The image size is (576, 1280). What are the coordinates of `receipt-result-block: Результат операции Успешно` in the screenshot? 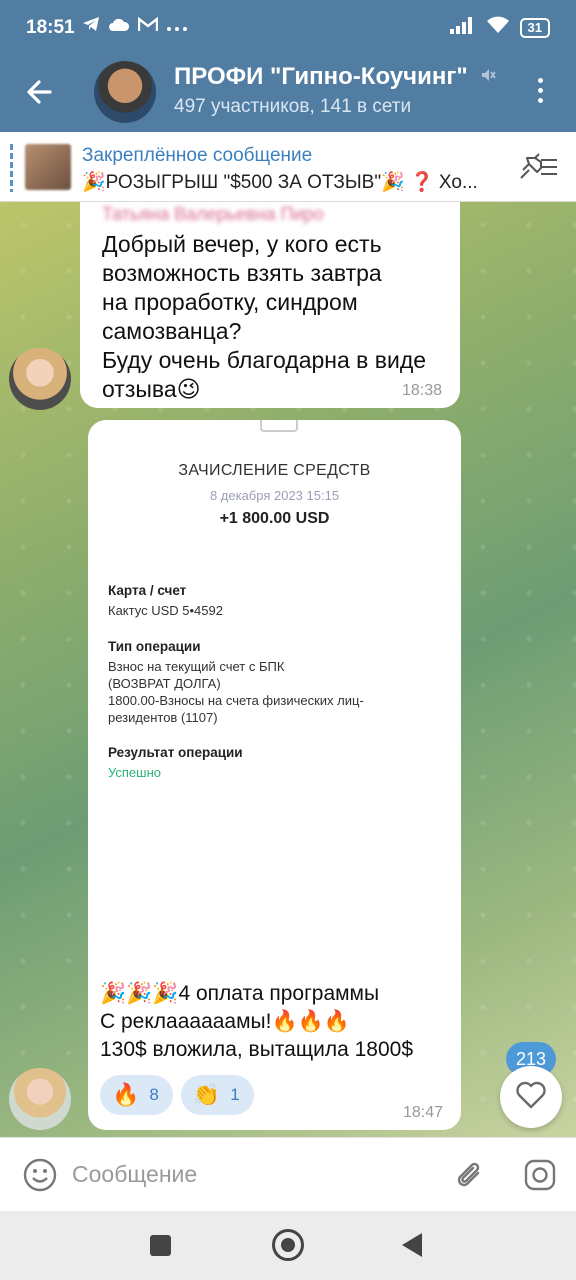 It's located at (278, 762).